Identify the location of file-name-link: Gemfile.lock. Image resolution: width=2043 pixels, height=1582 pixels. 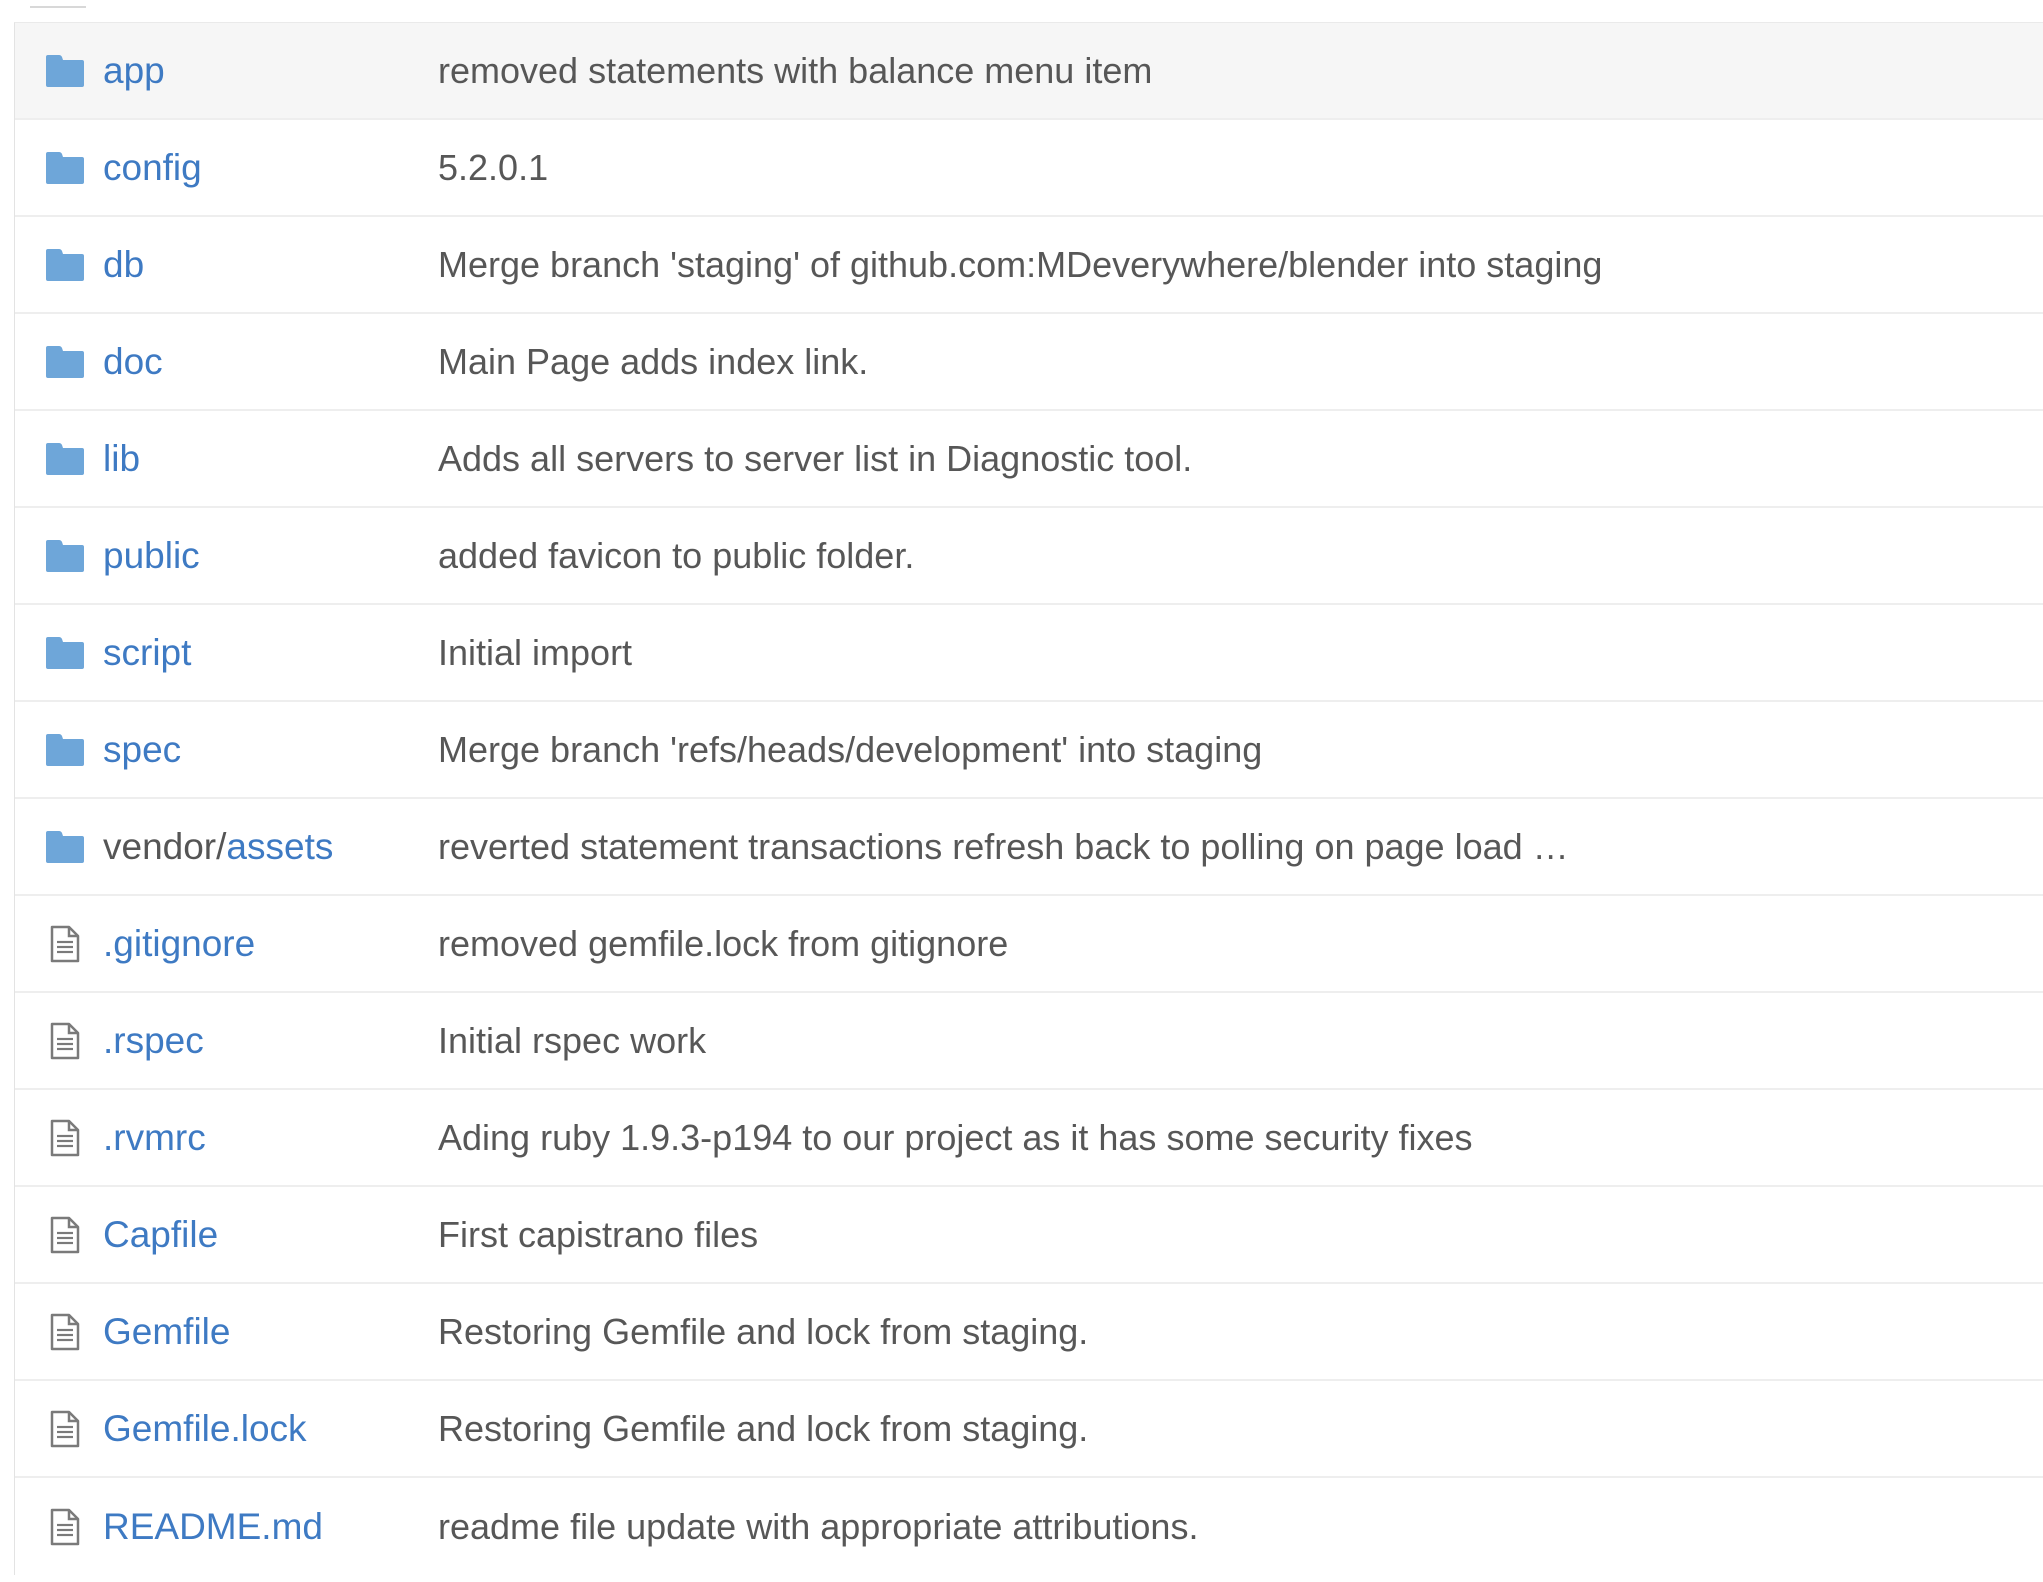
(205, 1429).